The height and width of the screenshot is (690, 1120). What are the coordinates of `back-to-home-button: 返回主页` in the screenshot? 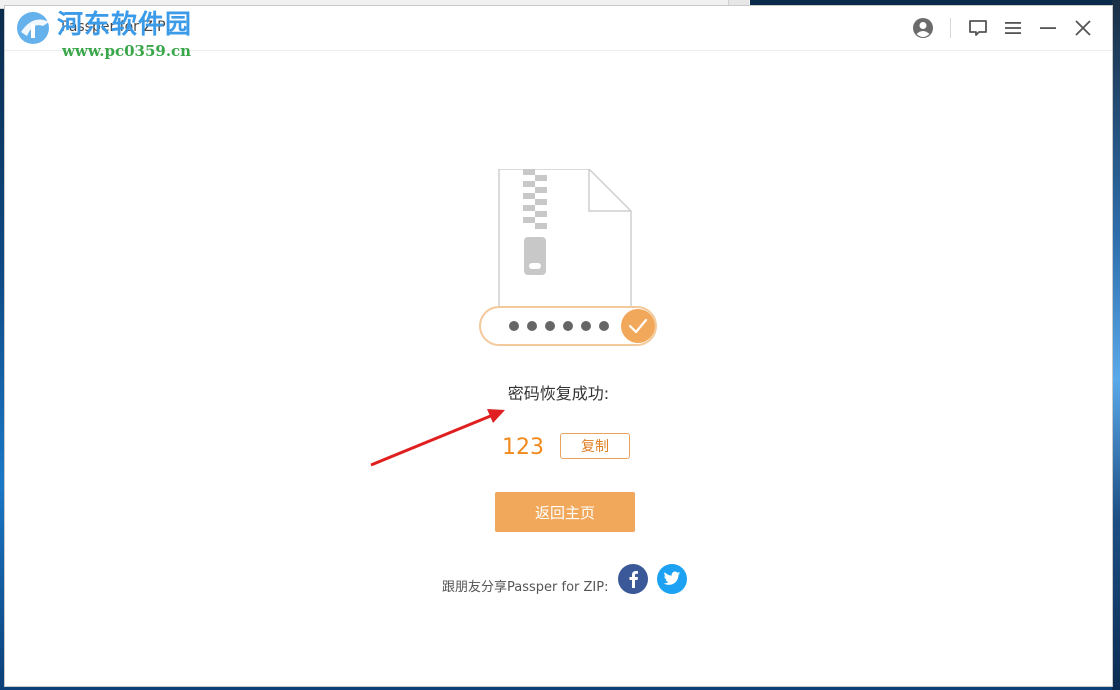 It's located at (565, 512).